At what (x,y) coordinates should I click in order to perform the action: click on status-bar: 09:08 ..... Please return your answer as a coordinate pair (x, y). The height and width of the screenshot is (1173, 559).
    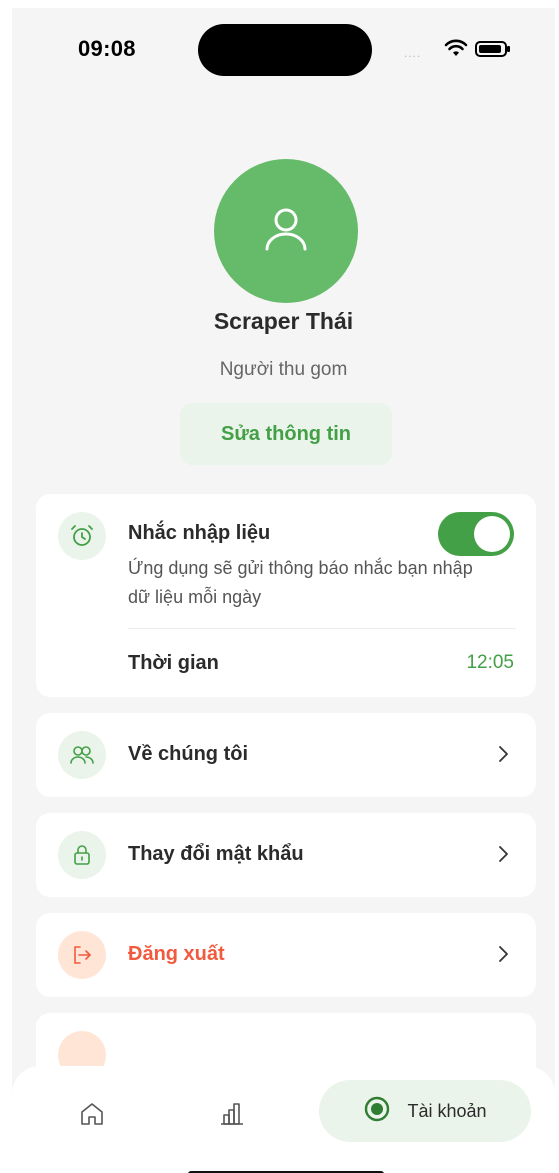
    Looking at the image, I should click on (283, 43).